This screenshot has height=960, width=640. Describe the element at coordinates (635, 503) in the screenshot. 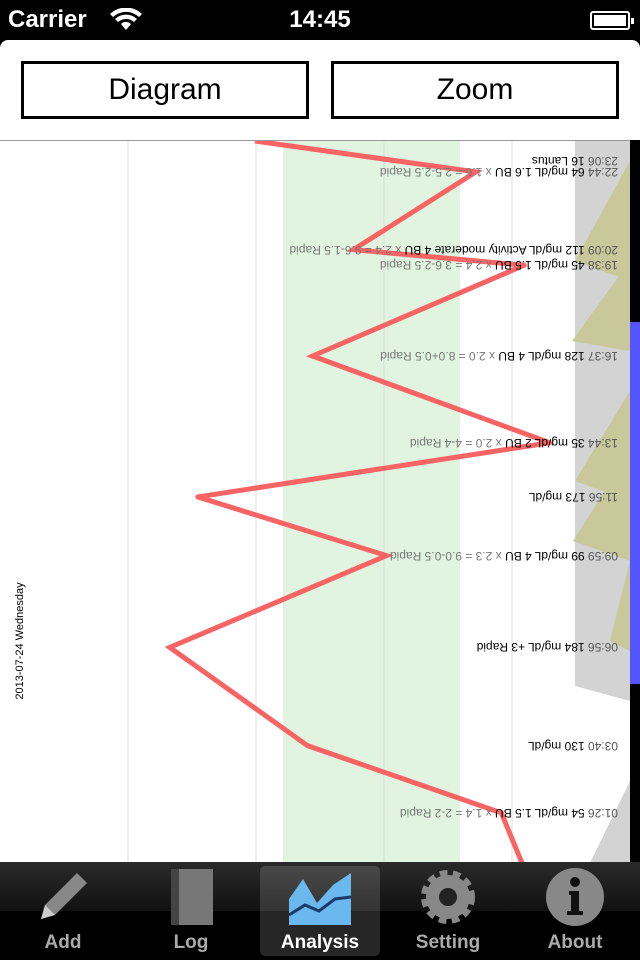

I see `scroll-indicator` at that location.